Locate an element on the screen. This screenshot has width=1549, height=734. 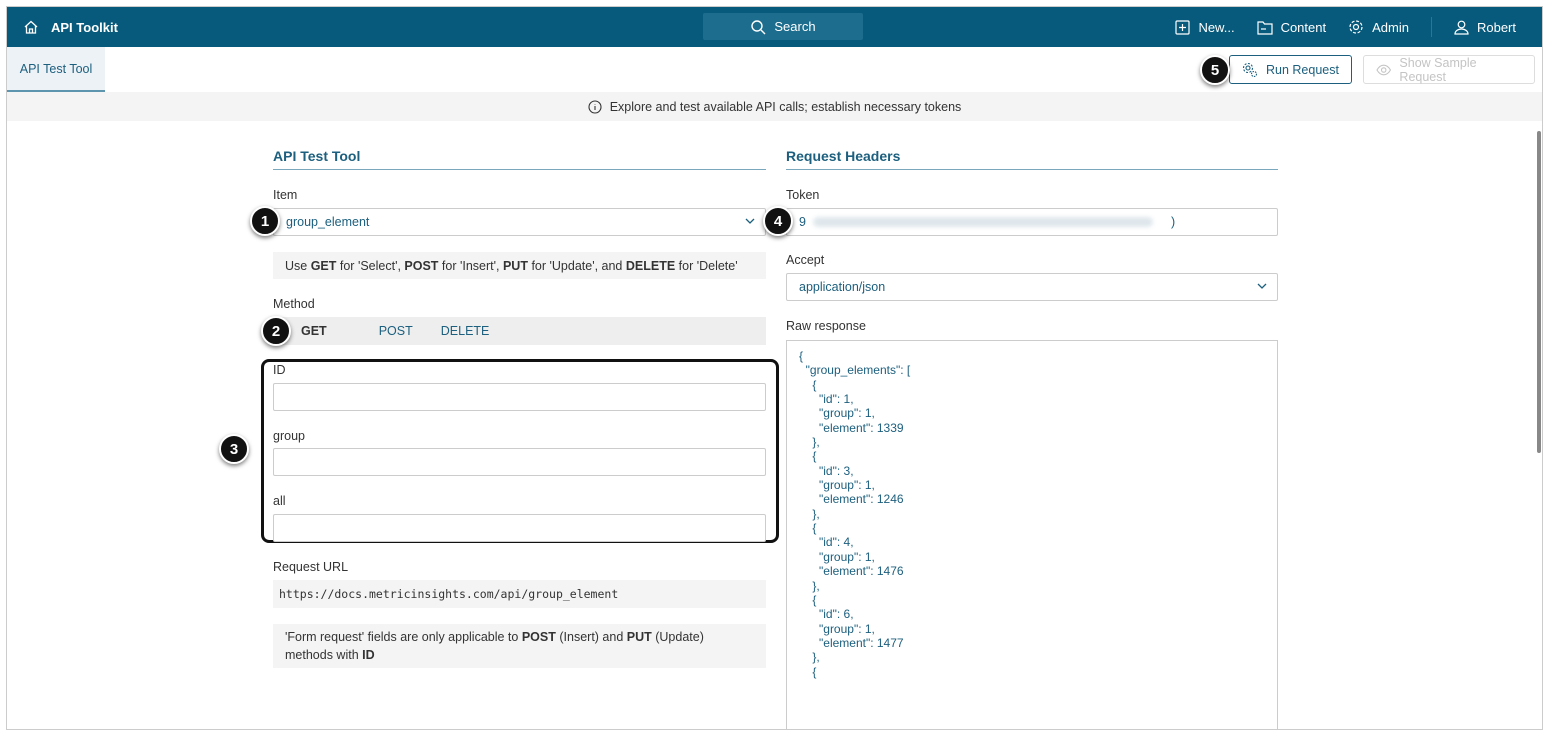
token-start: 9 is located at coordinates (802, 222).